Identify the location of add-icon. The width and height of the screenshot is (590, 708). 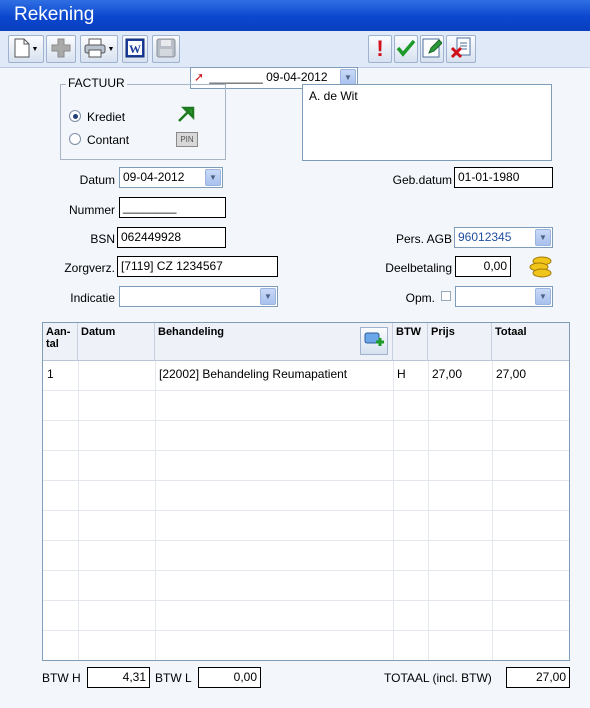
(61, 49).